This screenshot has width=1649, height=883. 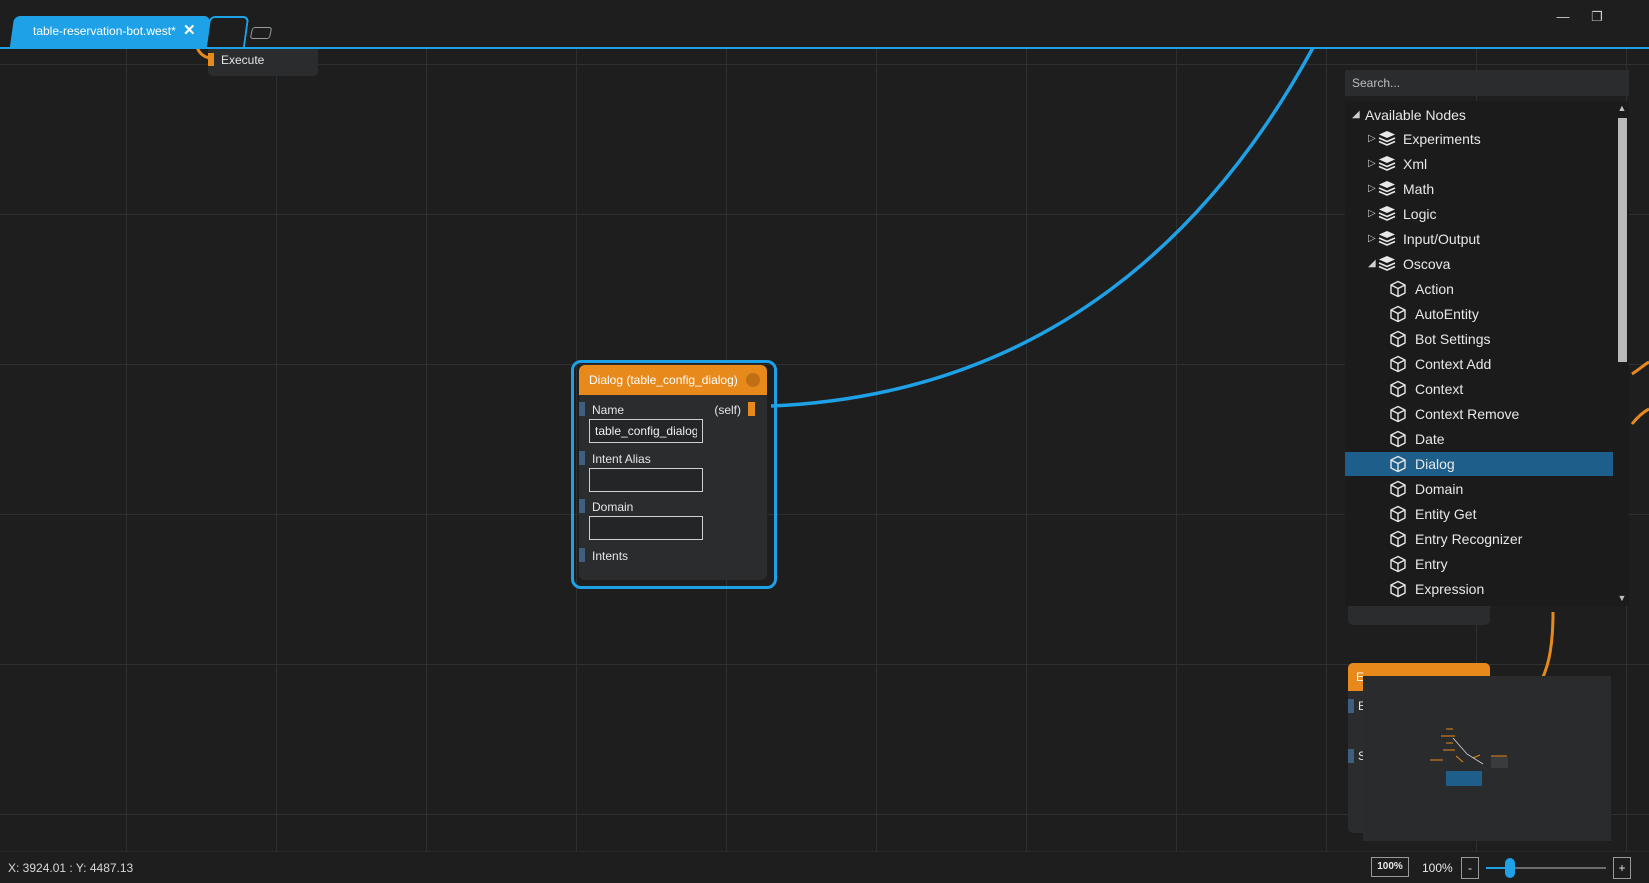 What do you see at coordinates (1464, 778) in the screenshot?
I see `minimap-viewport` at bounding box center [1464, 778].